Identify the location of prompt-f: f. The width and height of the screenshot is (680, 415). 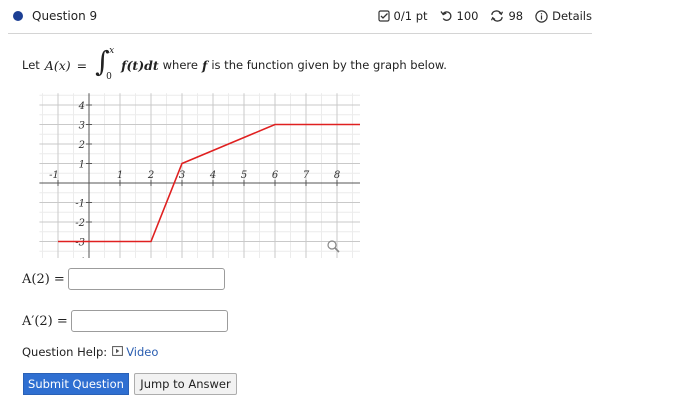
(204, 65).